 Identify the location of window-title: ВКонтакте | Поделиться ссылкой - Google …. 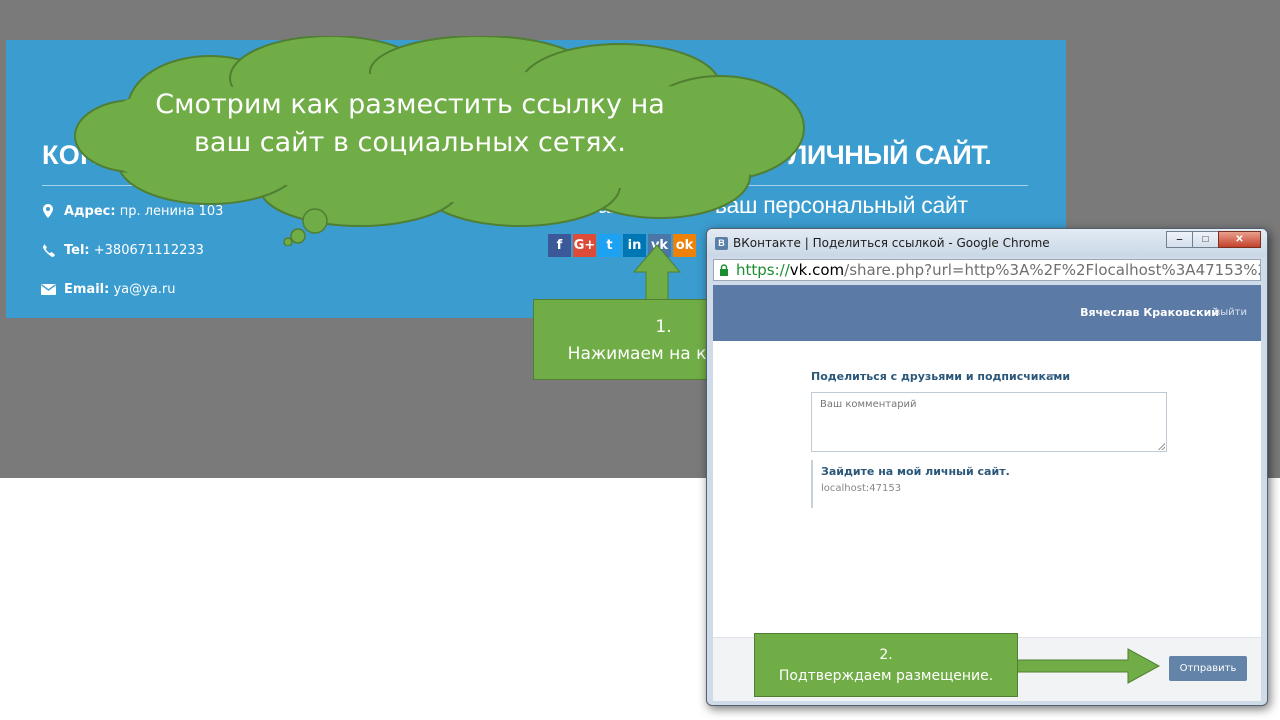
(891, 243).